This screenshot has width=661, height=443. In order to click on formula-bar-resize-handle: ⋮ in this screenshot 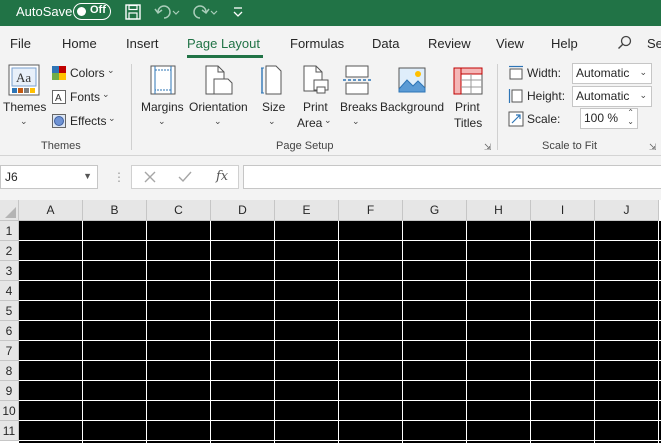, I will do `click(119, 177)`.